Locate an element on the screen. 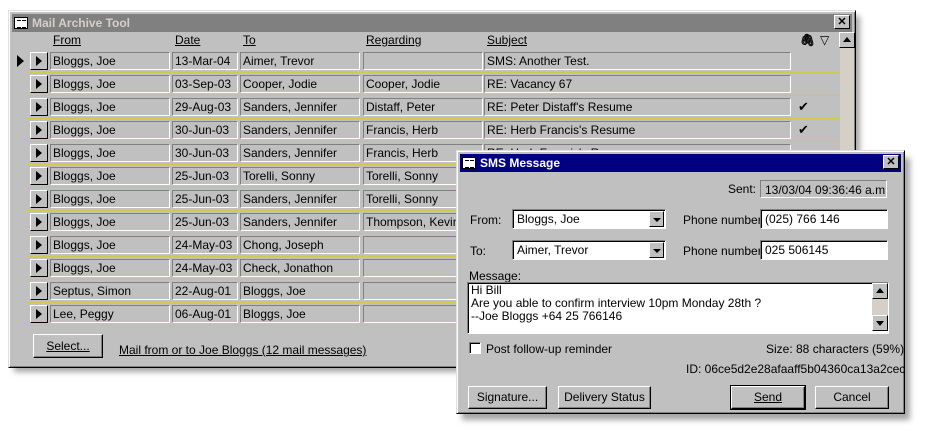 Image resolution: width=935 pixels, height=438 pixels. archive-scroll-up-button is located at coordinates (847, 40).